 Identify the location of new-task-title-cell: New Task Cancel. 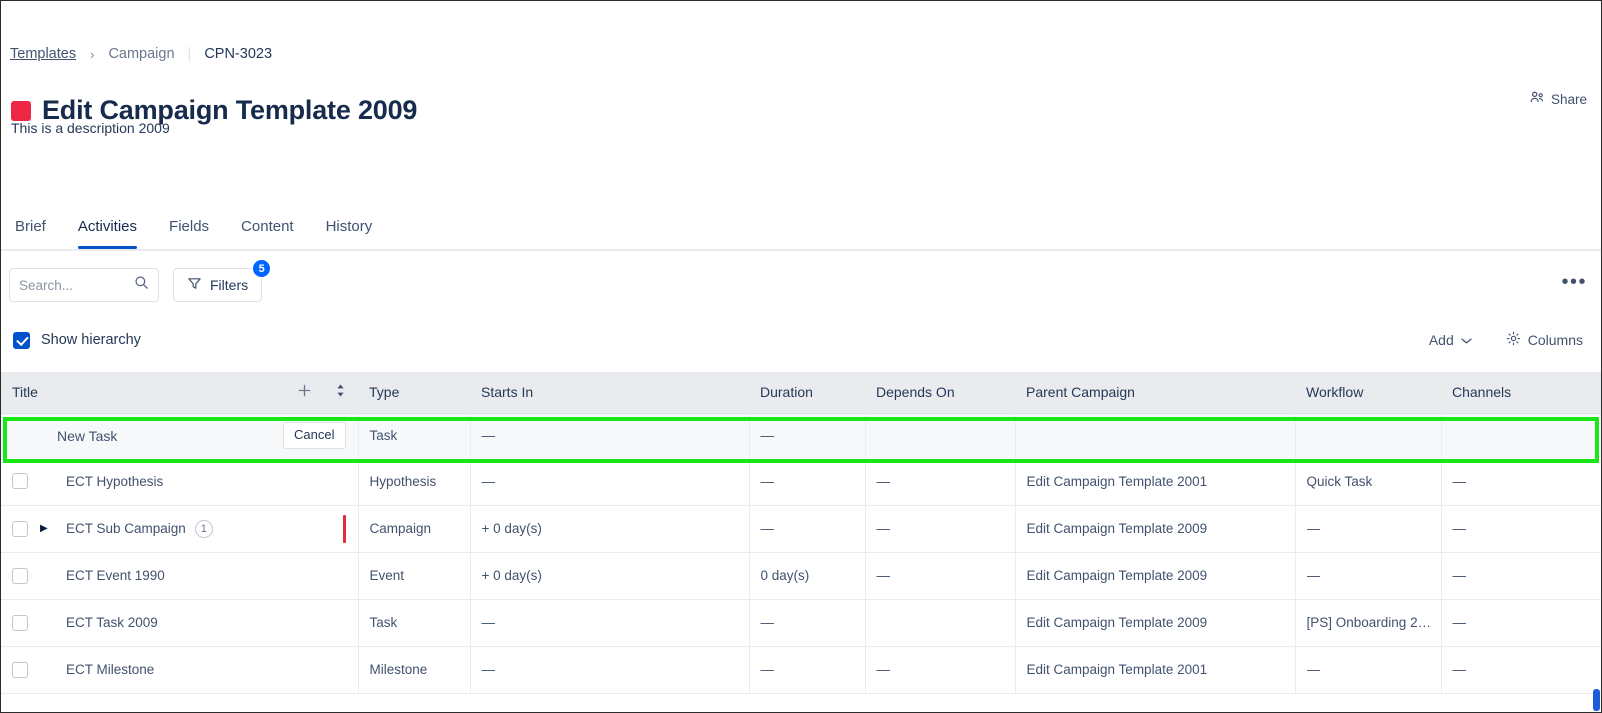
(180, 435).